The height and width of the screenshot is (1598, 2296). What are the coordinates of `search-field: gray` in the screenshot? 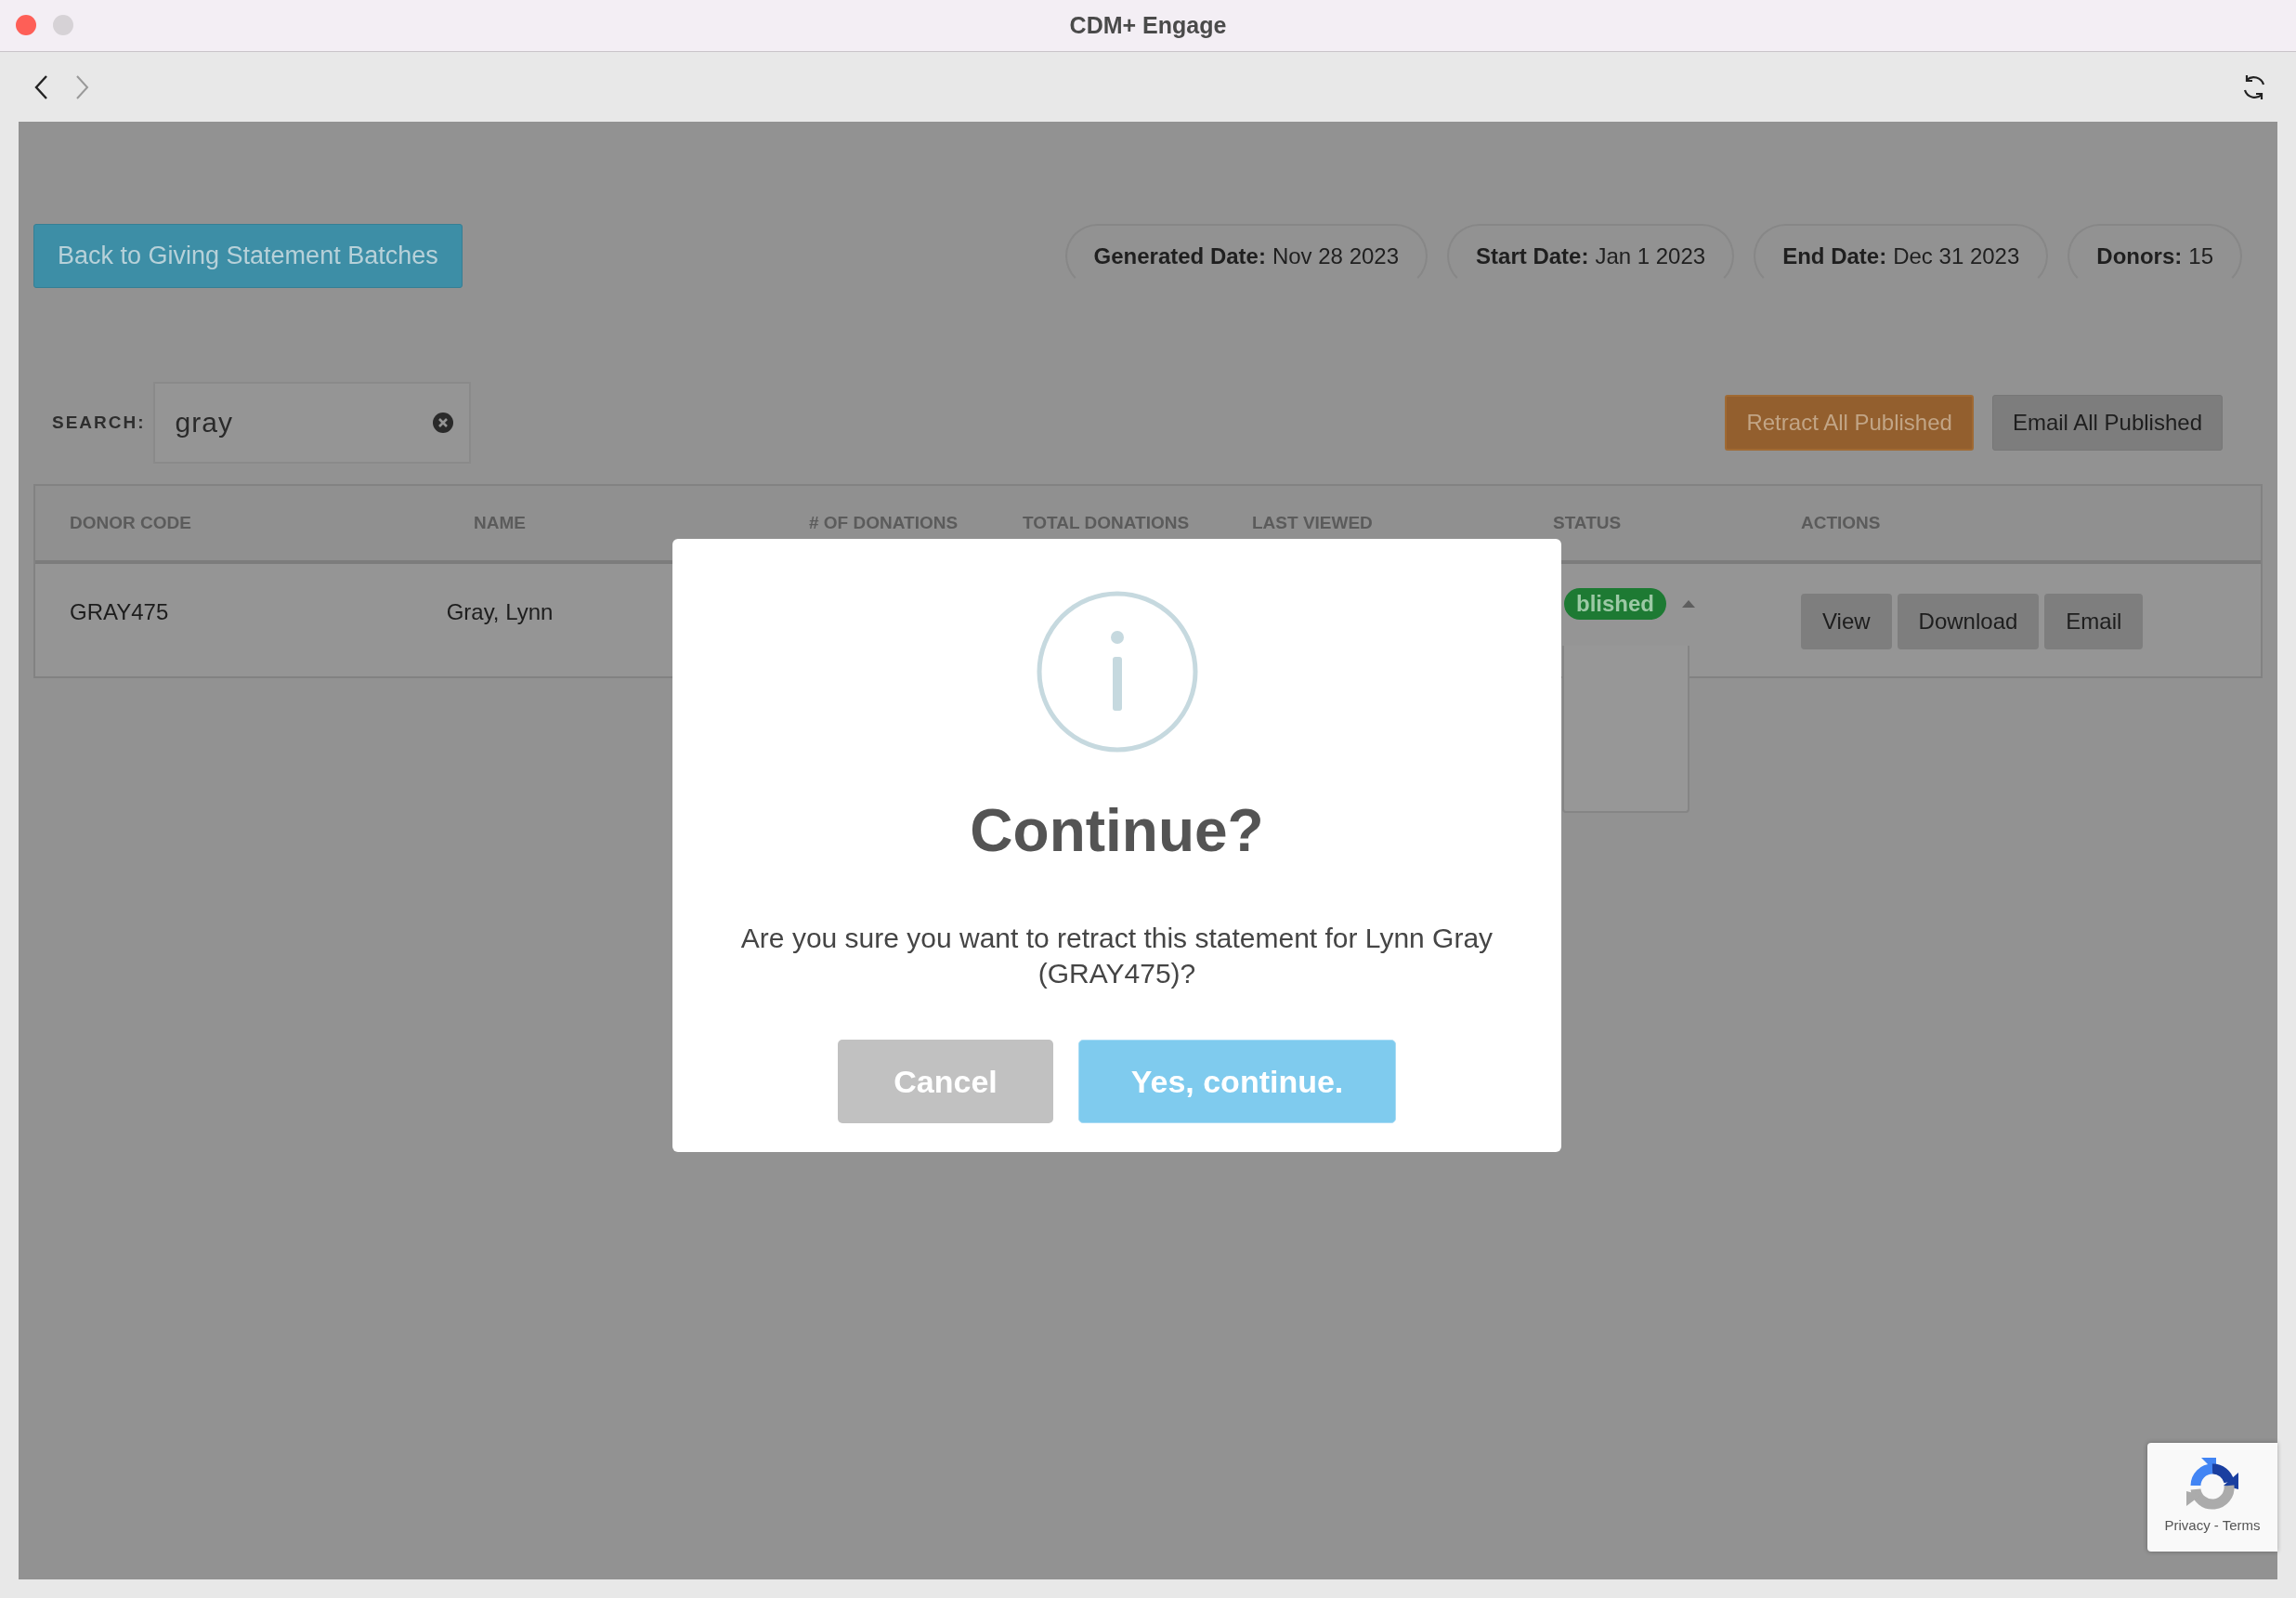 It's located at (311, 423).